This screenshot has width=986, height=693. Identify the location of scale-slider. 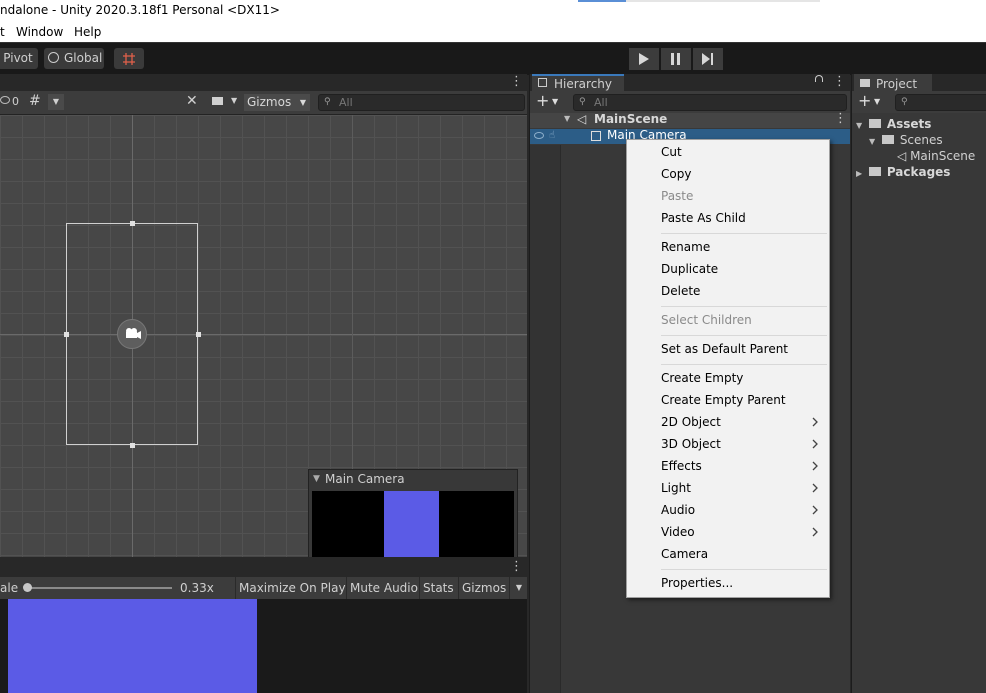
(97, 587).